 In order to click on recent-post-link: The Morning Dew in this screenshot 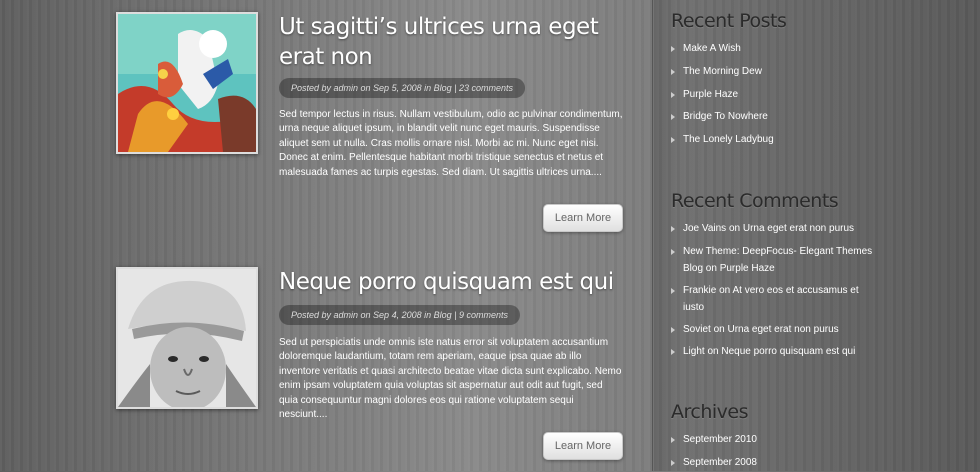, I will do `click(772, 72)`.